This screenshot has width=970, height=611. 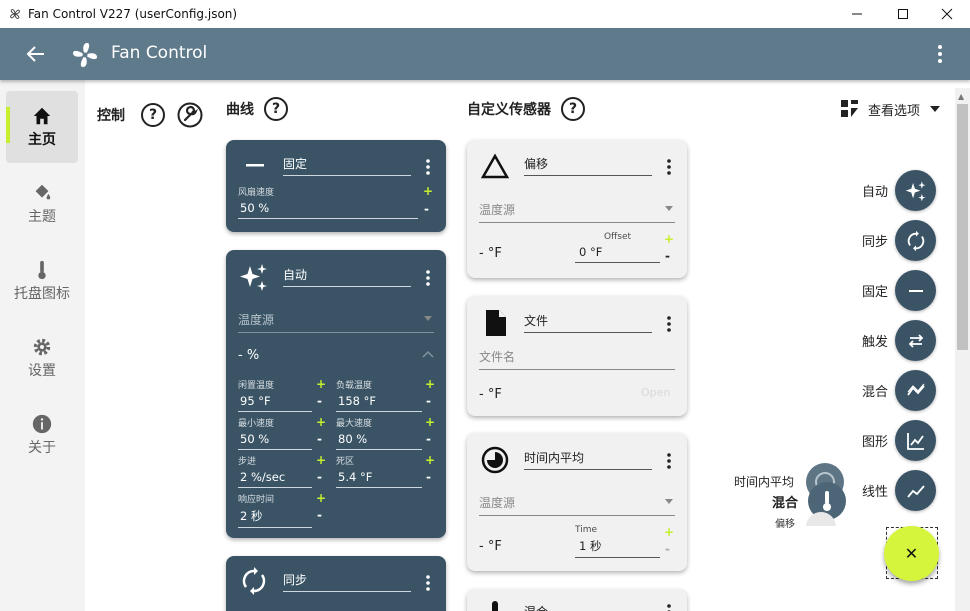 I want to click on step-field: 步进 2 %/sec, so click(x=275, y=471).